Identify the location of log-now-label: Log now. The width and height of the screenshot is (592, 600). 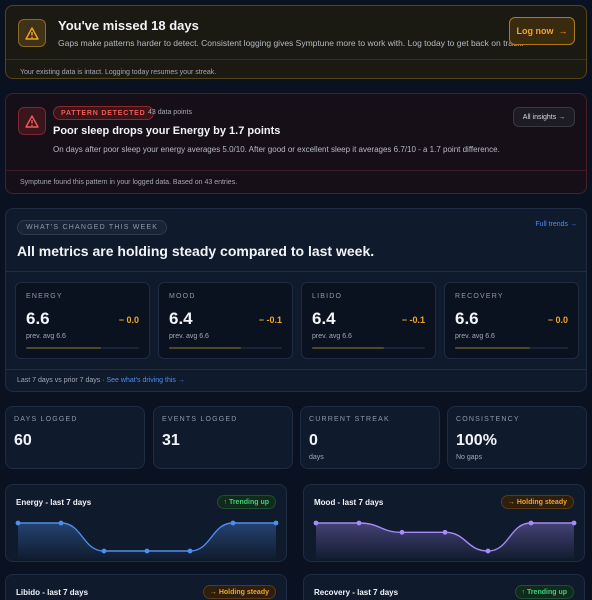
(535, 31).